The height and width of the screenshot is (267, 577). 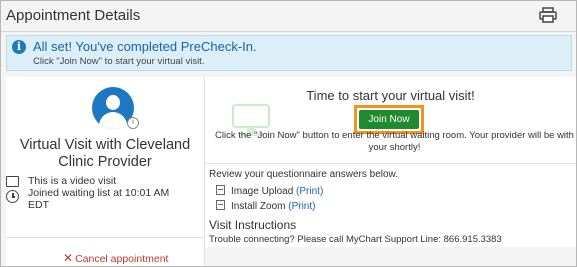 I want to click on close-icon: ✕, so click(x=68, y=258).